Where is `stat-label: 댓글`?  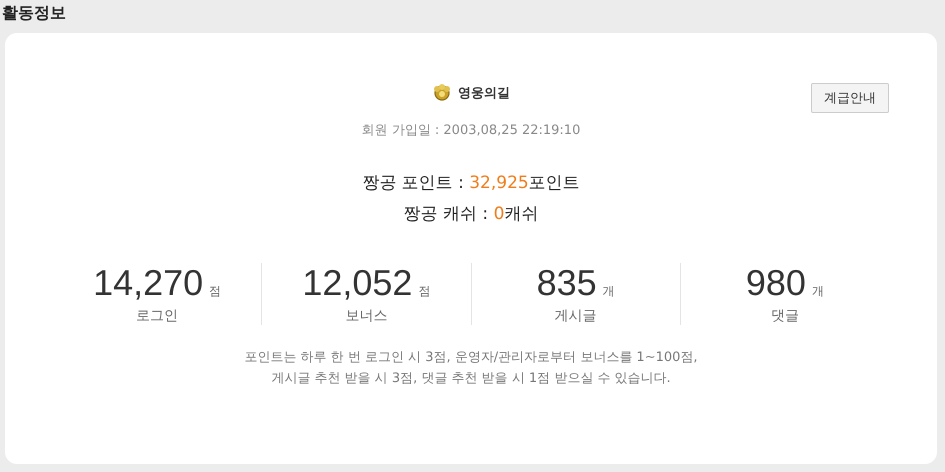 stat-label: 댓글 is located at coordinates (784, 316).